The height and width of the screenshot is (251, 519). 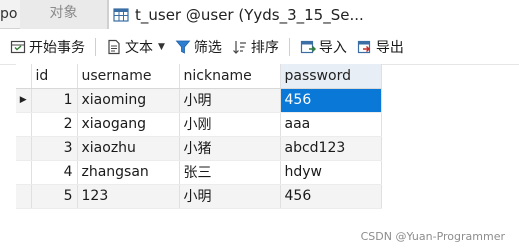 I want to click on import-button: 导入, so click(x=323, y=47).